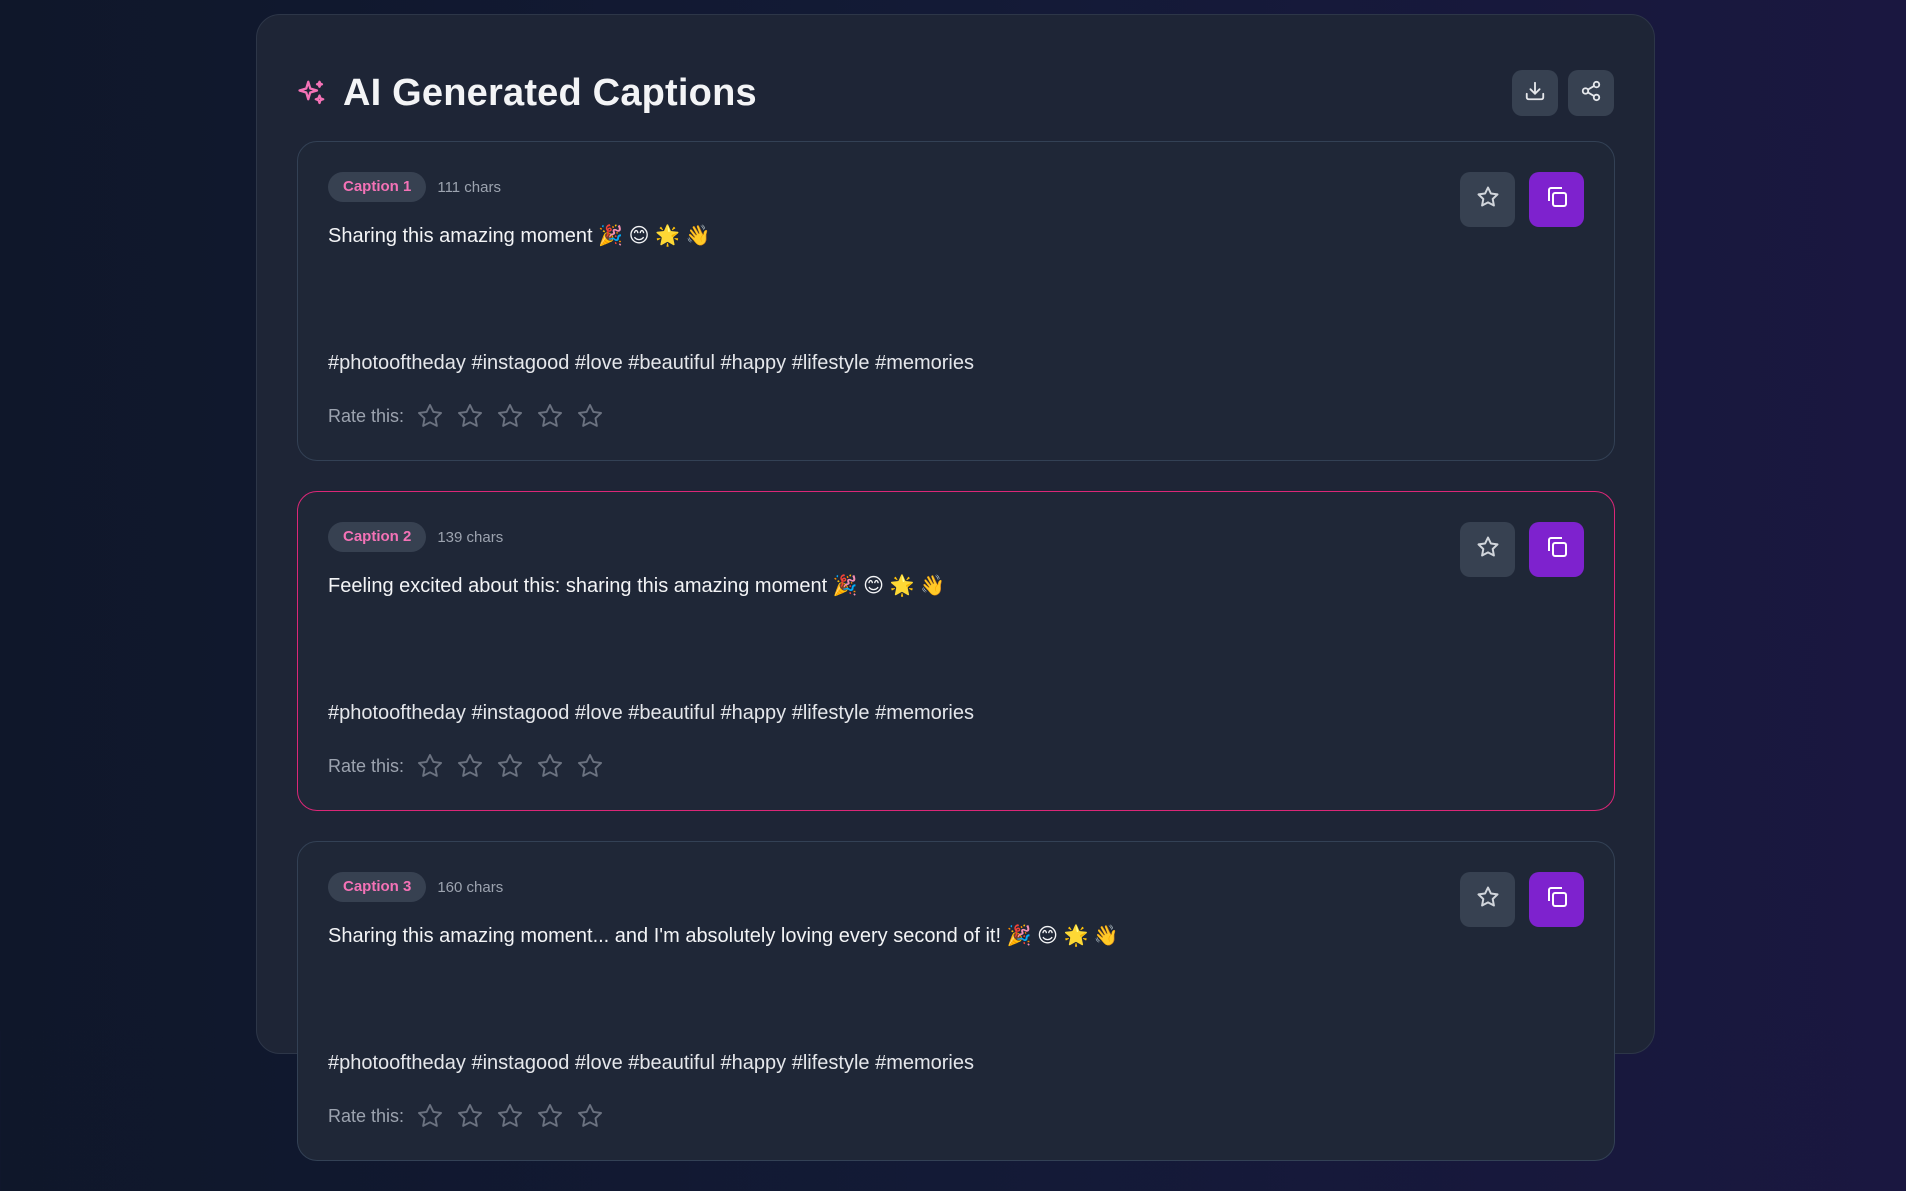  I want to click on download-button, so click(1535, 93).